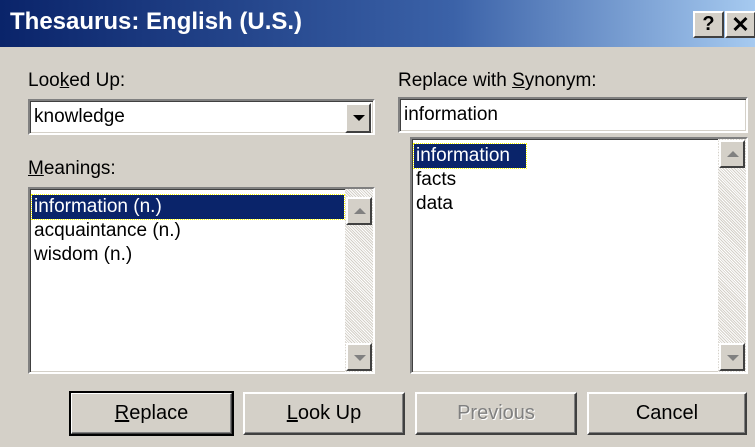  I want to click on synonym-item: data, so click(433, 204).